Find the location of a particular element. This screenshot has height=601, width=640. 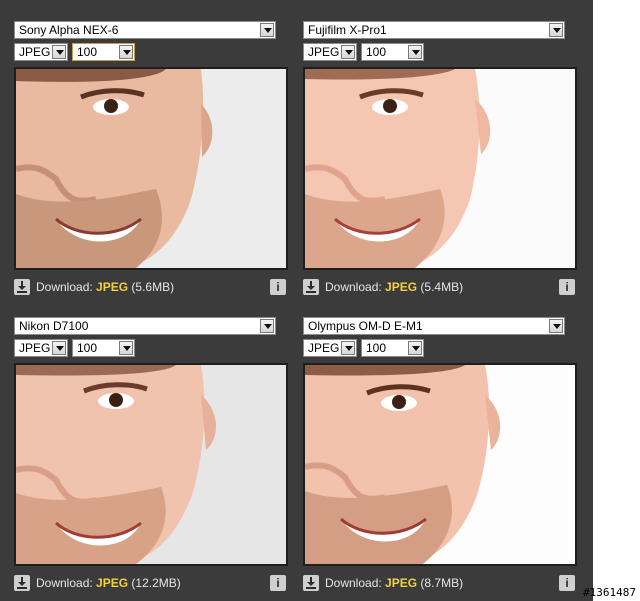

camera-select: Sony Alpha NEX-6 is located at coordinates (145, 30).